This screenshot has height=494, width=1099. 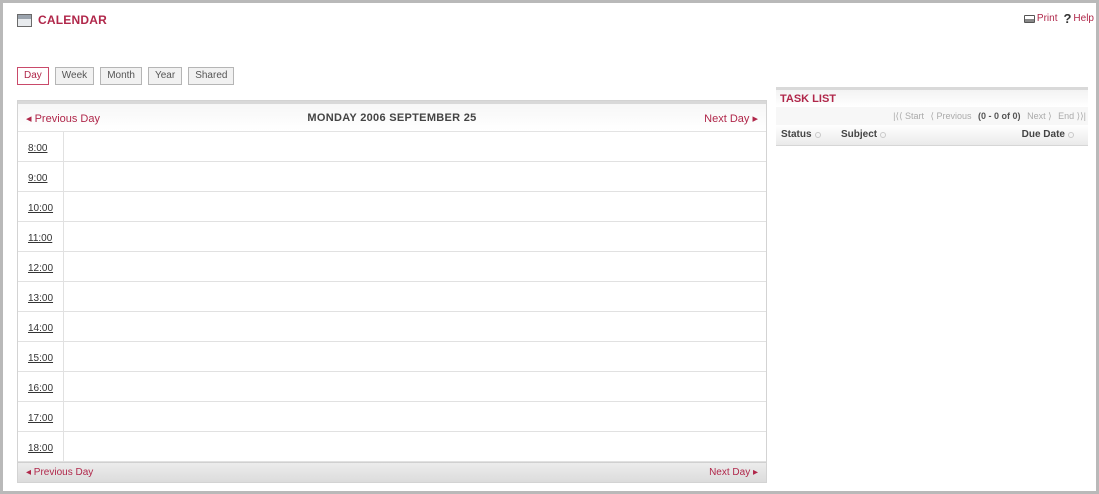 What do you see at coordinates (1072, 116) in the screenshot?
I see `pager-end: End ⟩⟩|` at bounding box center [1072, 116].